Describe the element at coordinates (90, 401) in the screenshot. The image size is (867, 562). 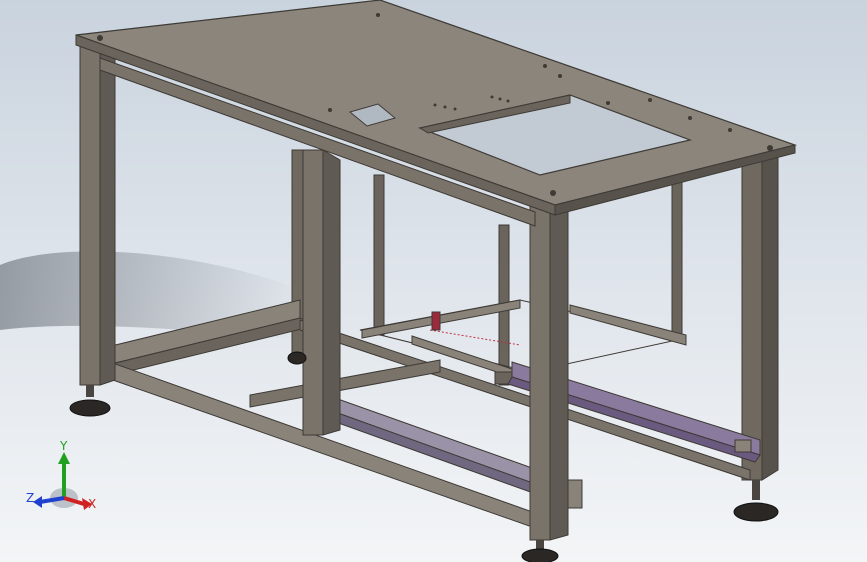
I see `leveling-foot-front-left` at that location.